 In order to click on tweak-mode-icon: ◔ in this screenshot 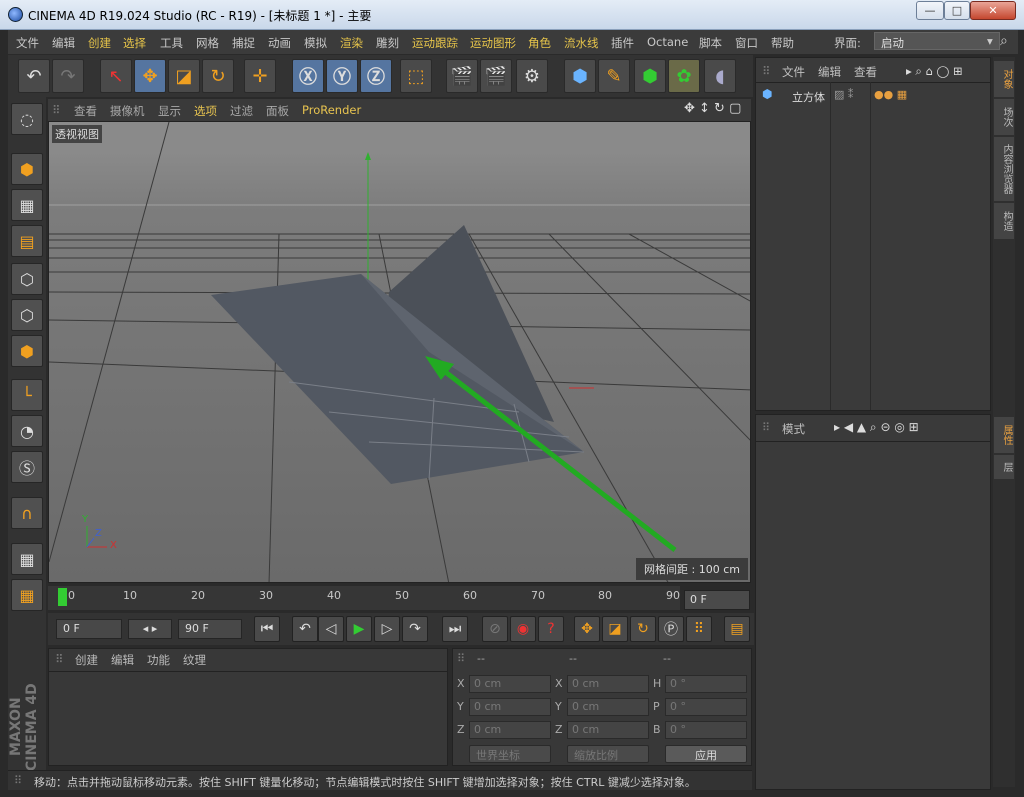, I will do `click(27, 431)`.